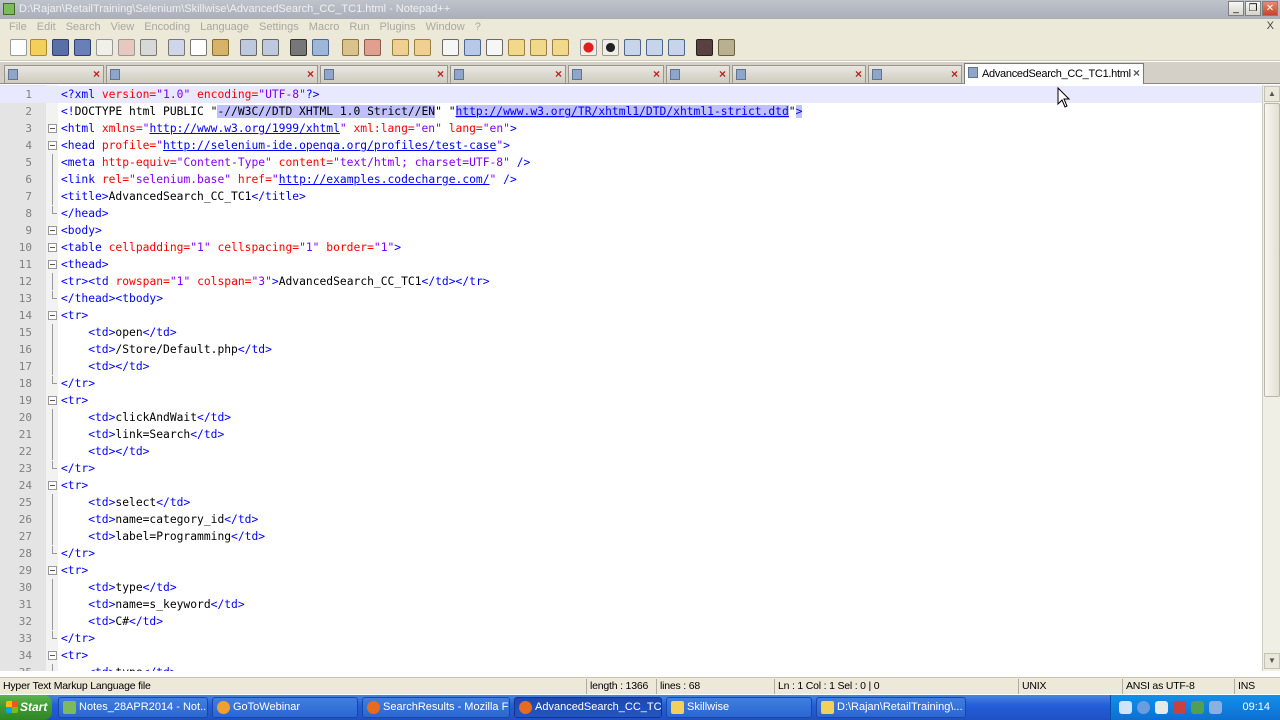 The height and width of the screenshot is (720, 1280). What do you see at coordinates (631, 230) in the screenshot?
I see `code-line: 9 <body>` at bounding box center [631, 230].